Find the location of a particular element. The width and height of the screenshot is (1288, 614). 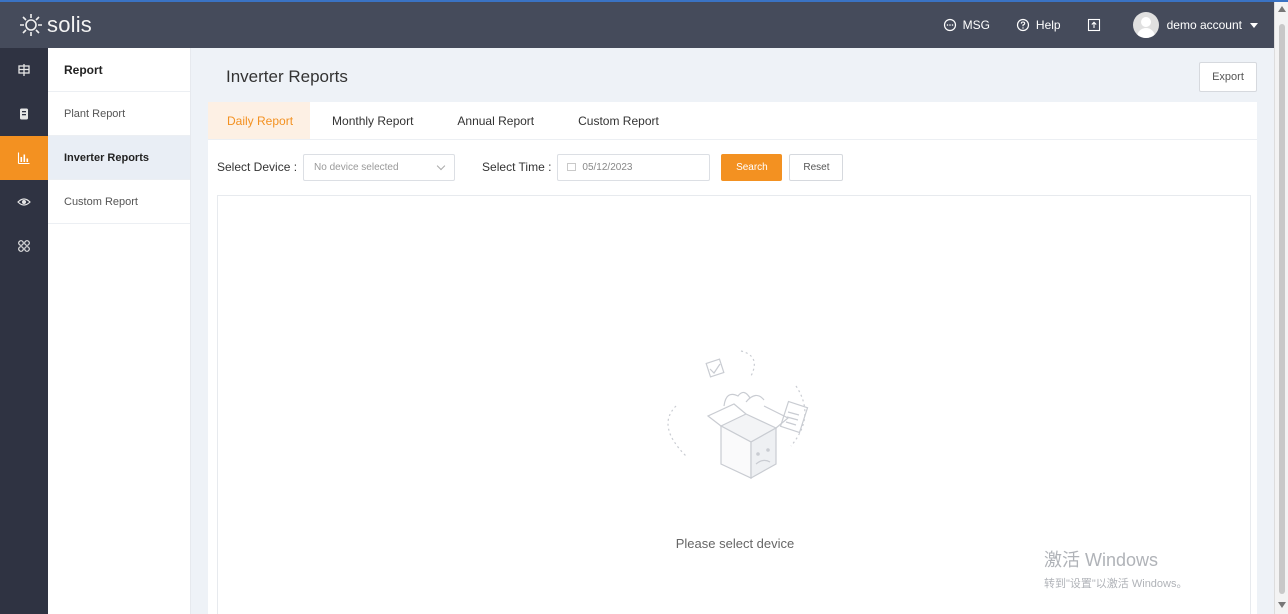

msg-label: MSG is located at coordinates (976, 25).